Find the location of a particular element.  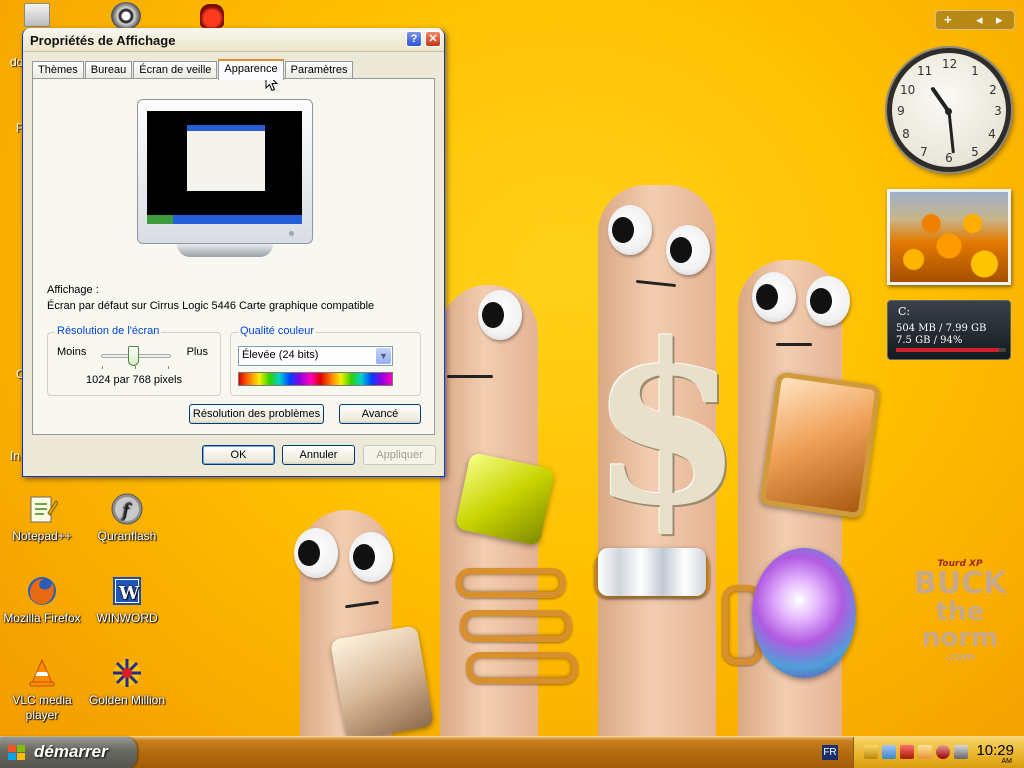

desktop-icon-winword: W WINWORD is located at coordinates (127, 600).